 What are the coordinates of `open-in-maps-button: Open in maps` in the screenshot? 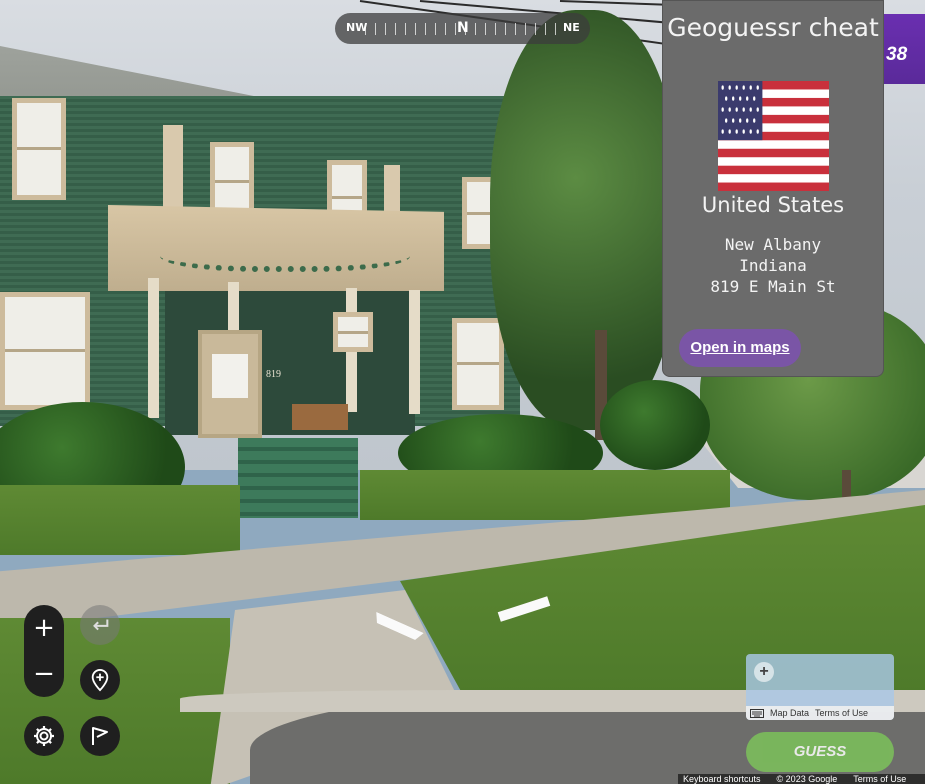 It's located at (740, 348).